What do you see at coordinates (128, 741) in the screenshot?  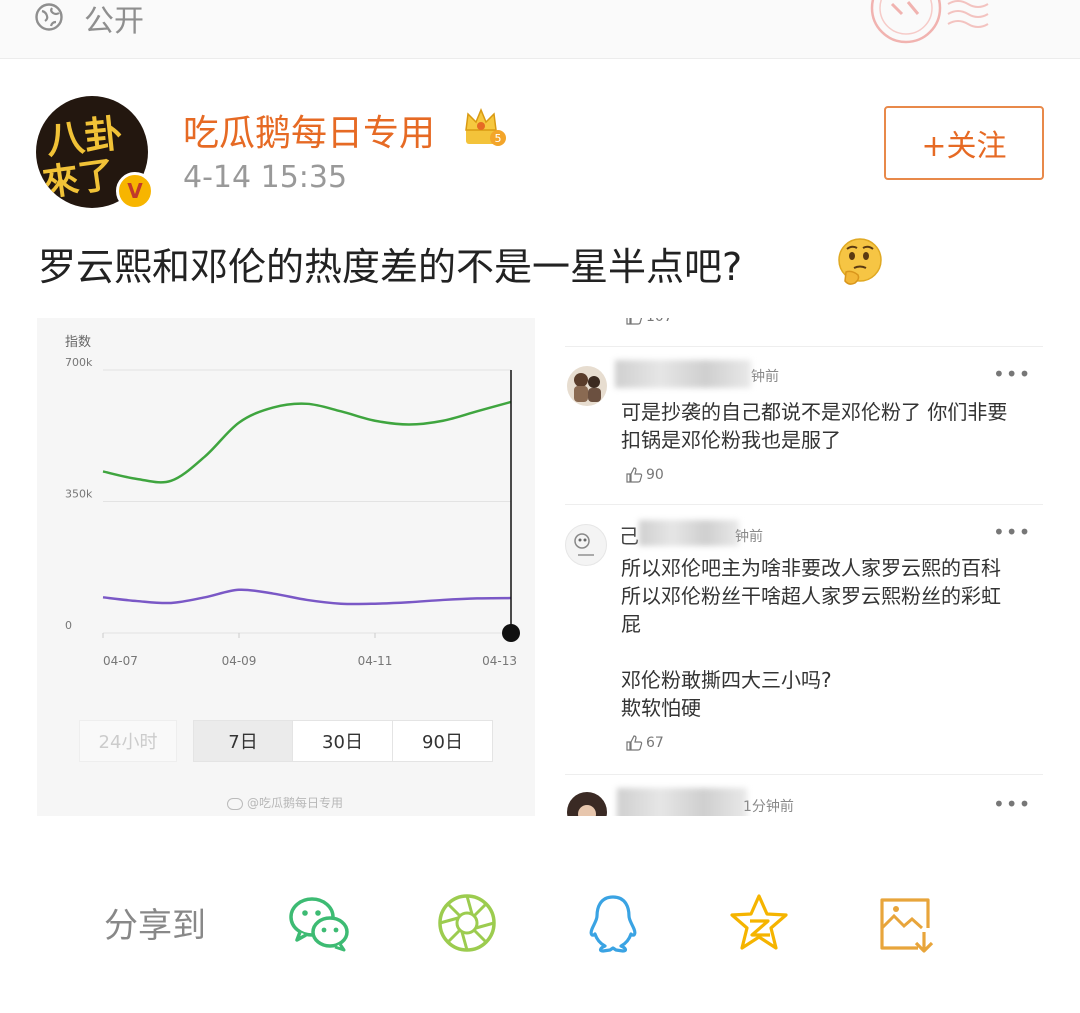 I see `range-24h-button: 24小时` at bounding box center [128, 741].